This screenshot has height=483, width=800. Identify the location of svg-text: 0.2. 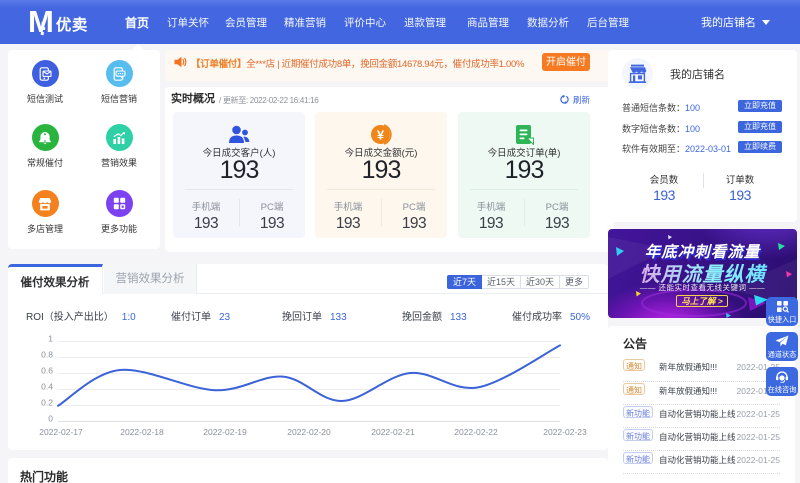
(47, 403).